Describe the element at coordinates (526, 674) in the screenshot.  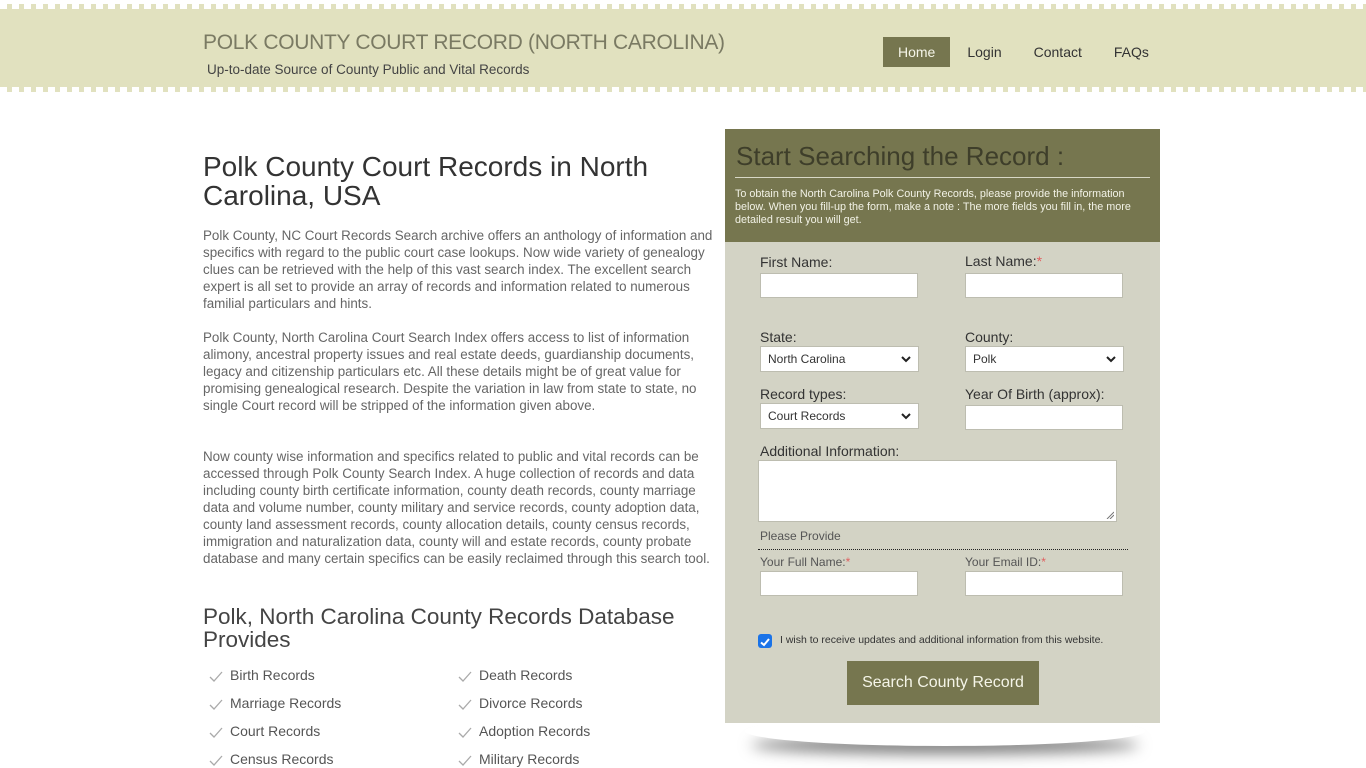
I see `record-label: Death Records` at that location.